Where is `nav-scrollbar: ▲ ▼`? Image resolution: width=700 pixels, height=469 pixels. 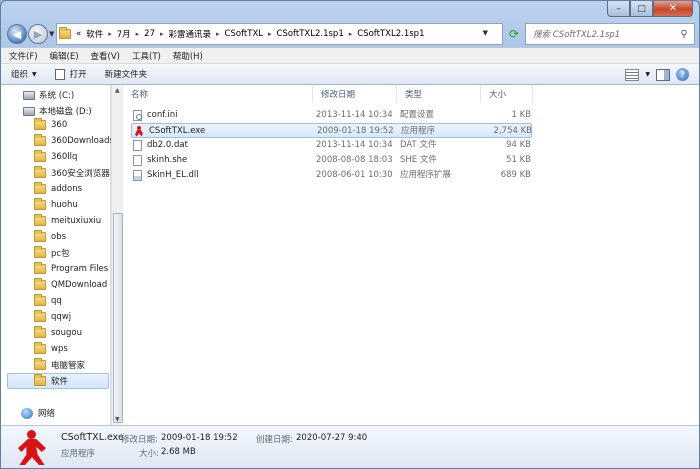 nav-scrollbar: ▲ ▼ is located at coordinates (117, 255).